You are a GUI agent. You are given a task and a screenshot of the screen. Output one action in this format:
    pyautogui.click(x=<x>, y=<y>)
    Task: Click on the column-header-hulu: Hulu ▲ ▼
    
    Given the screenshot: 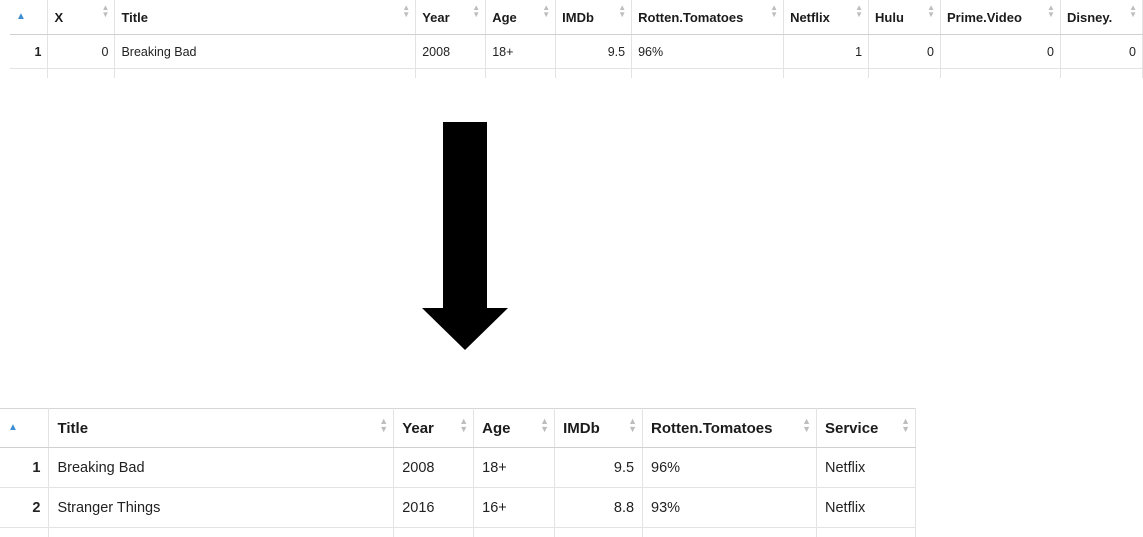 What is the action you would take?
    pyautogui.click(x=904, y=17)
    